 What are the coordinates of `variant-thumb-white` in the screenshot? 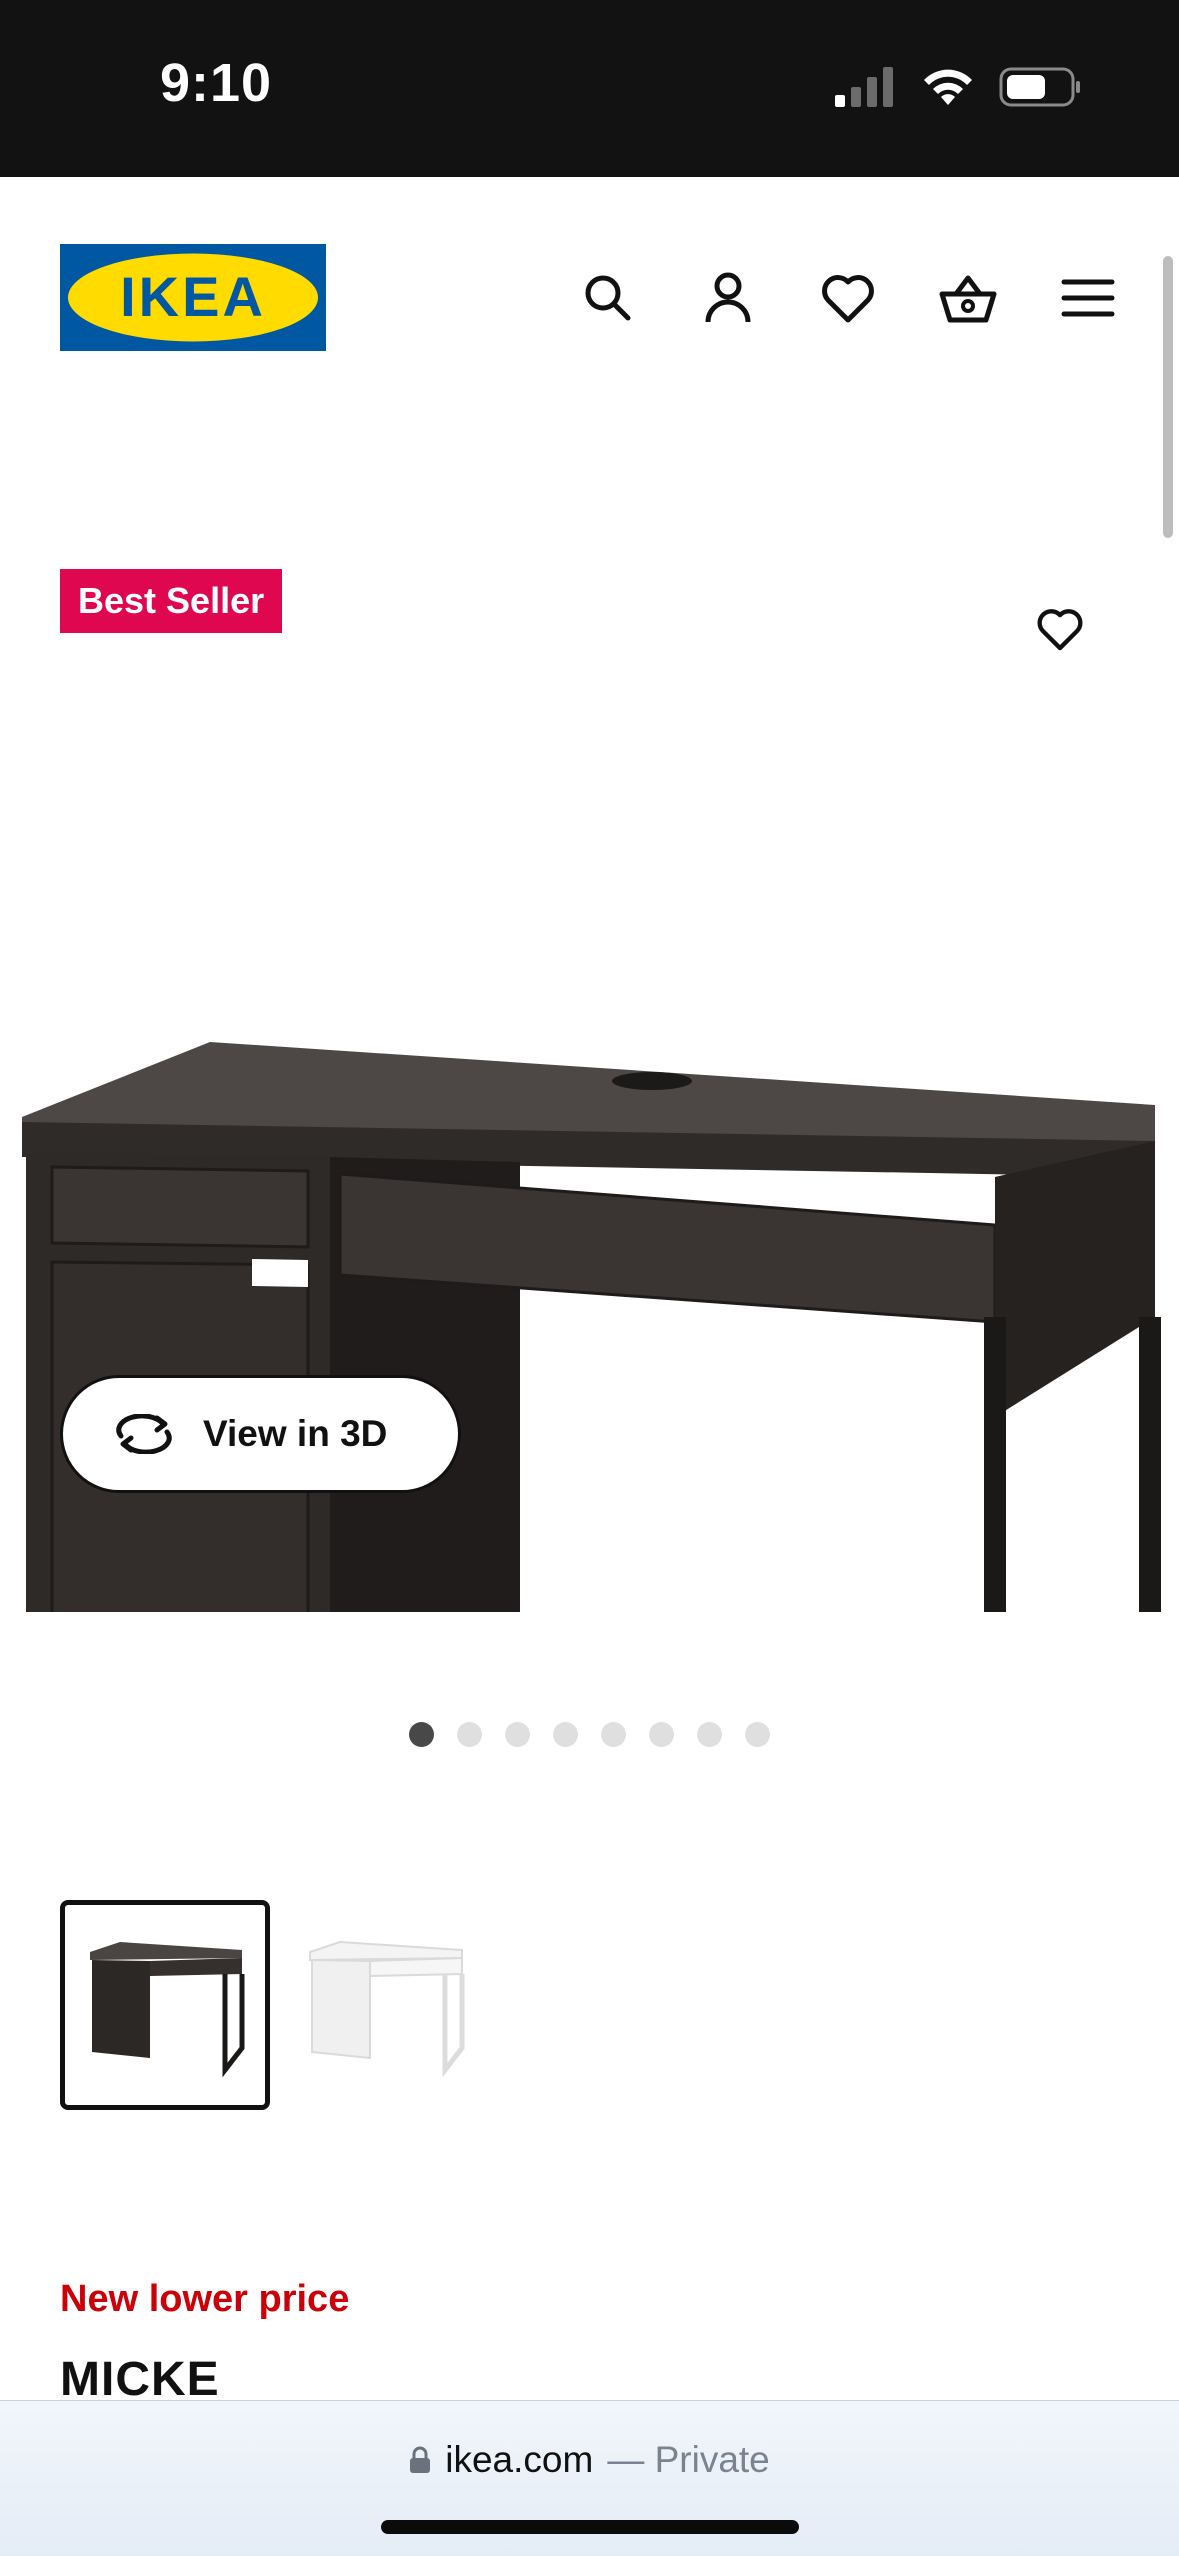 It's located at (385, 2005).